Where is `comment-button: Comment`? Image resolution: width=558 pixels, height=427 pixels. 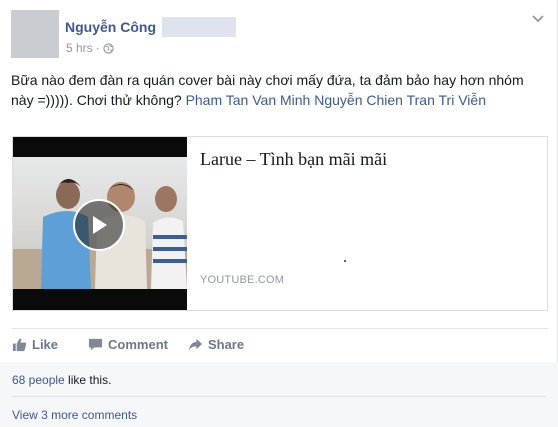 comment-button: Comment is located at coordinates (128, 344).